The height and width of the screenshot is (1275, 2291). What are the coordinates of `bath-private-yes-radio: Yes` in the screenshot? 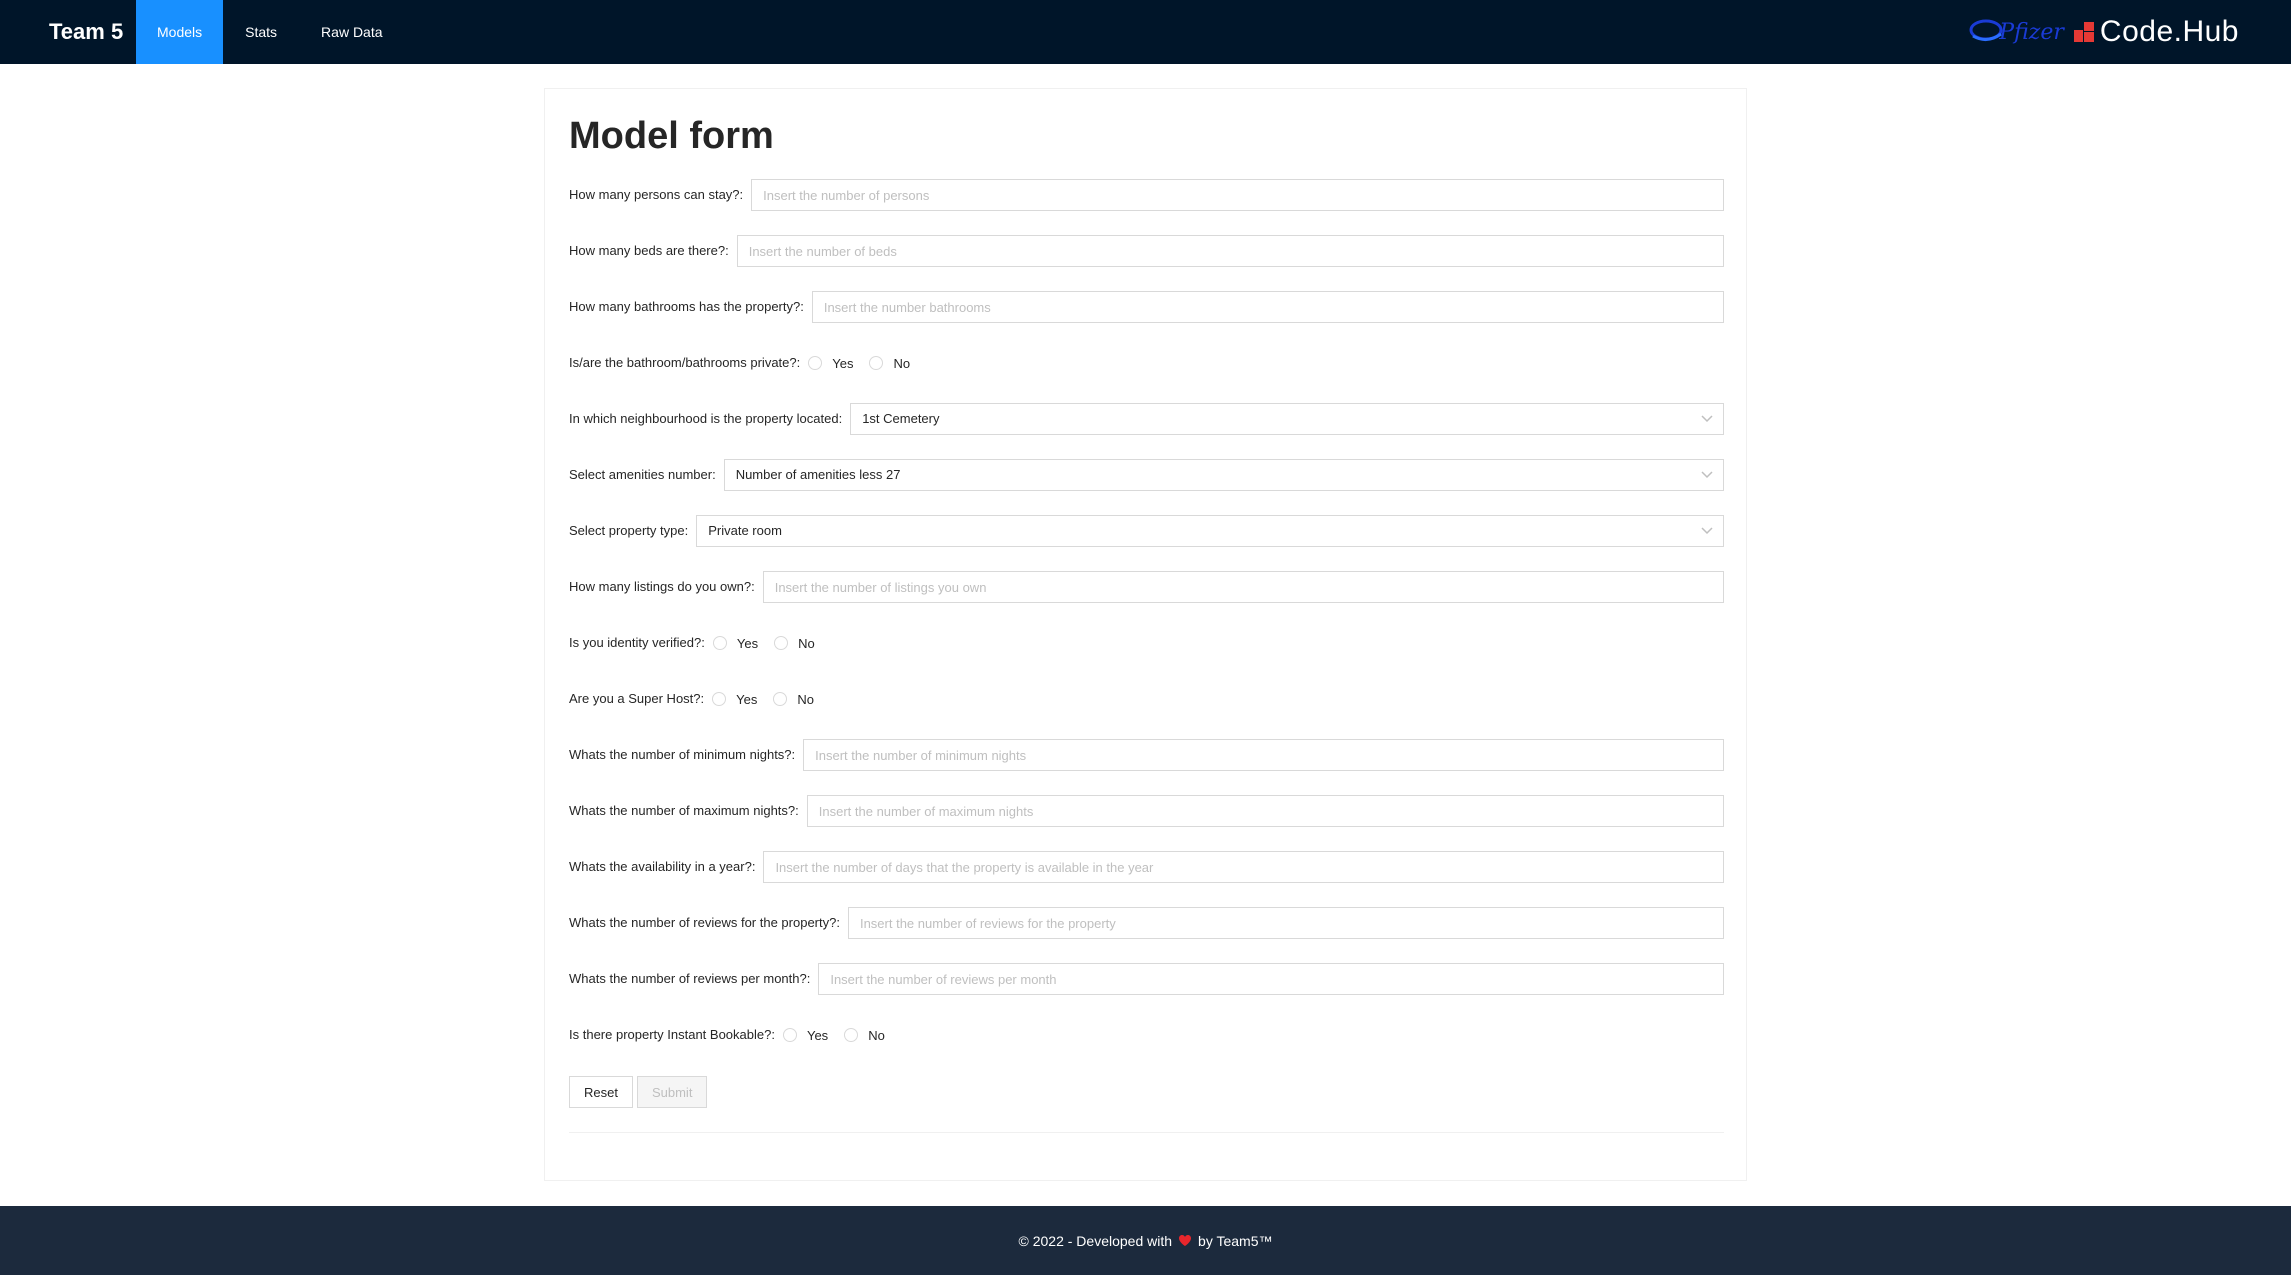 It's located at (830, 363).